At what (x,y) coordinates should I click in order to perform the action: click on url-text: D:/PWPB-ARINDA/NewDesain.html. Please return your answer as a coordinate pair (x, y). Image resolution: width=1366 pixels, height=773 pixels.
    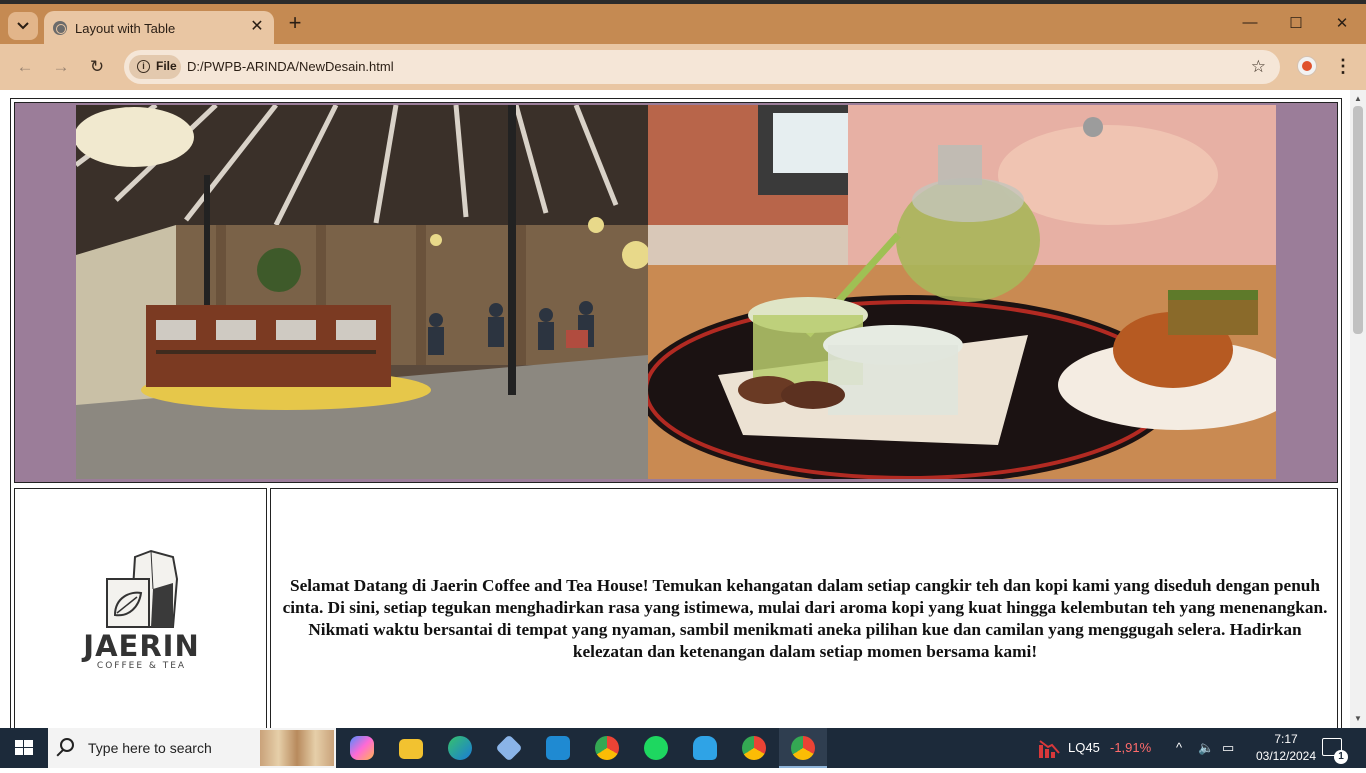
    Looking at the image, I should click on (290, 66).